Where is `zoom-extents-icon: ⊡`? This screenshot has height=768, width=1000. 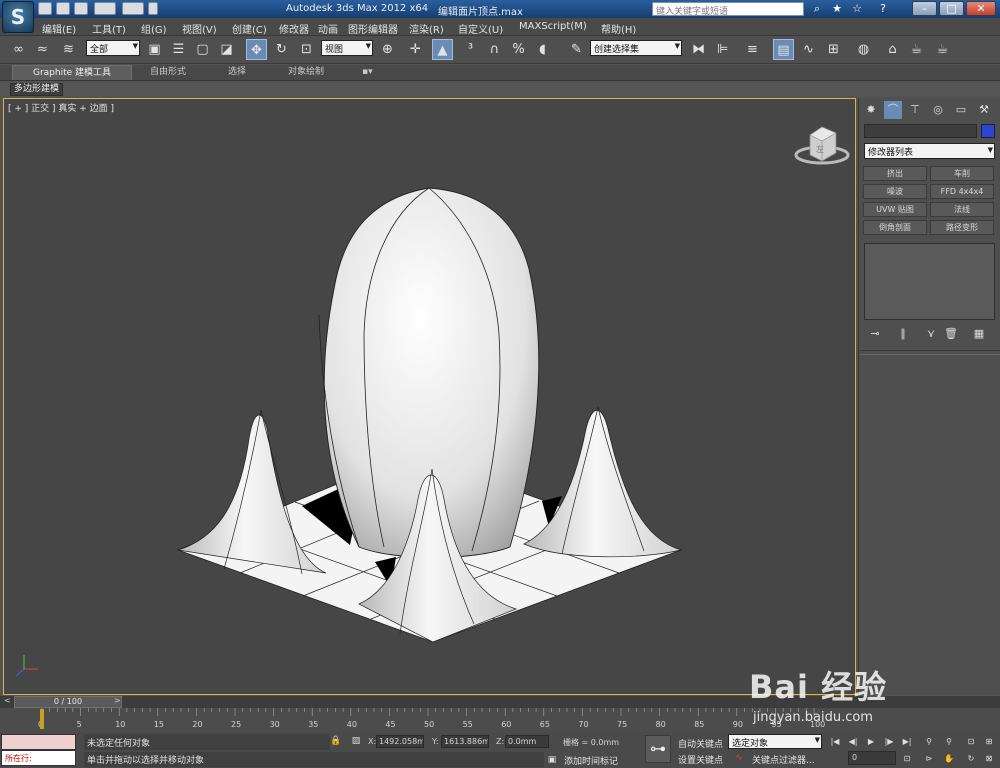
zoom-extents-icon: ⊡ is located at coordinates (971, 741).